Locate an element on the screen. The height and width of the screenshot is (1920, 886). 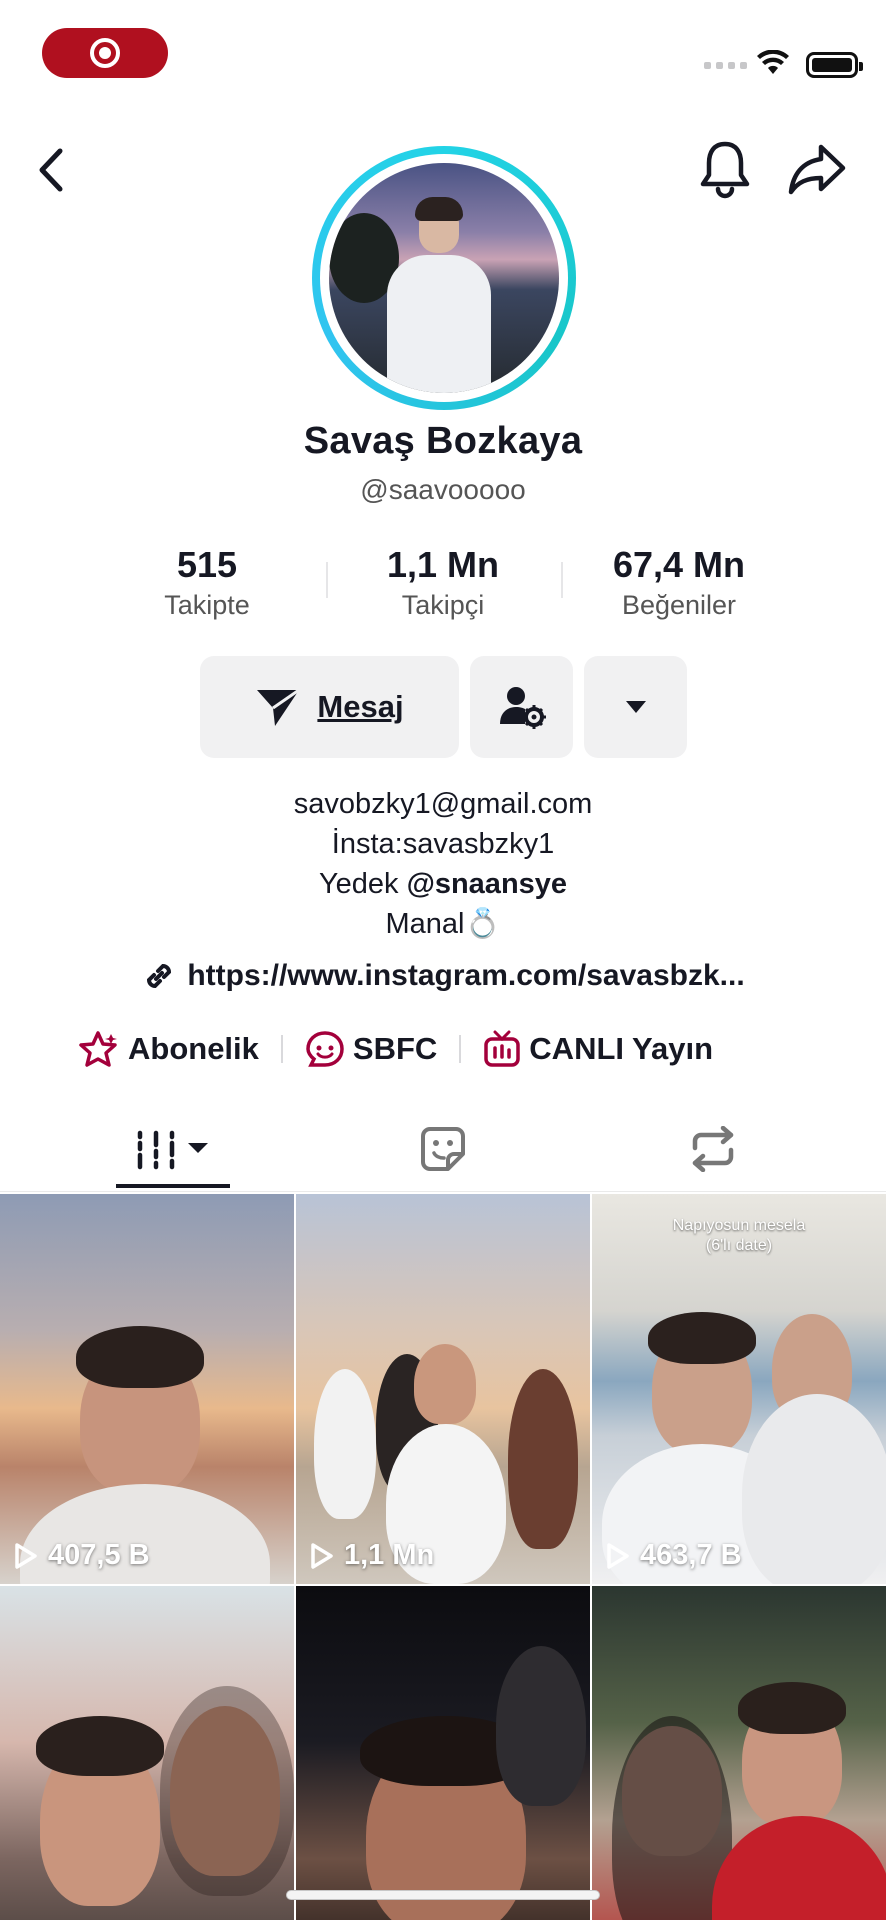
tab-reposts is located at coordinates (713, 1149).